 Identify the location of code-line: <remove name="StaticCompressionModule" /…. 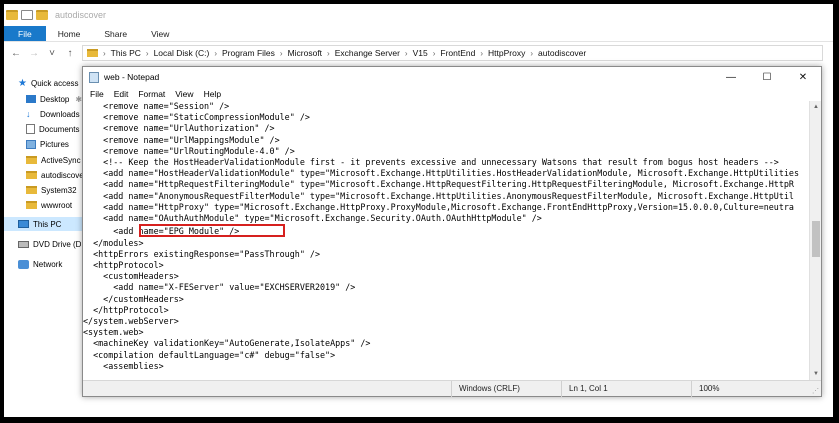
(196, 117).